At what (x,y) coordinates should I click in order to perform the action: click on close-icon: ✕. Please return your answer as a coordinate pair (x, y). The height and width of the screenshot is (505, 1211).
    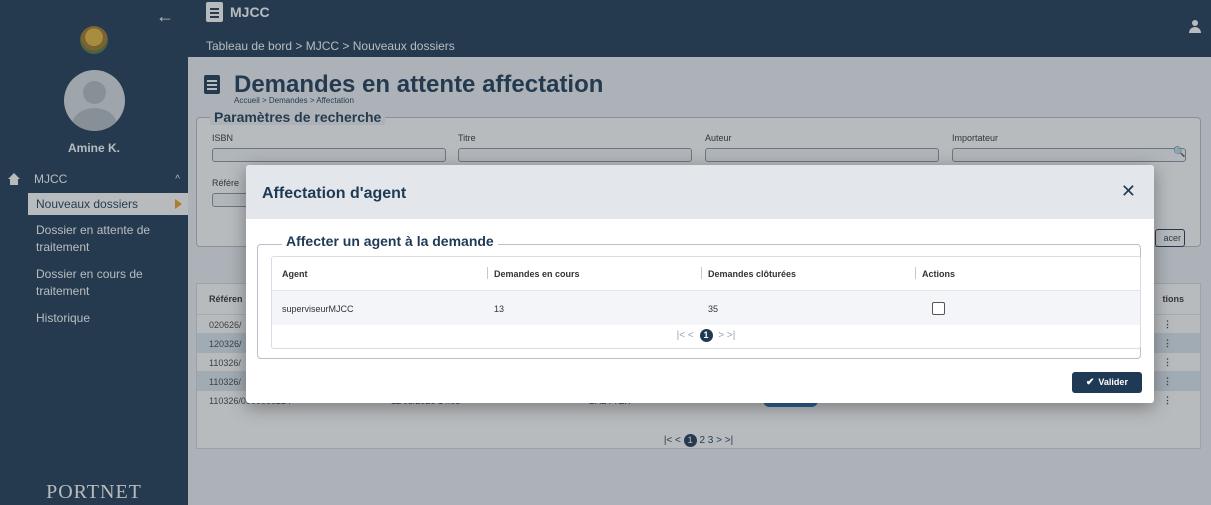
    Looking at the image, I should click on (1128, 191).